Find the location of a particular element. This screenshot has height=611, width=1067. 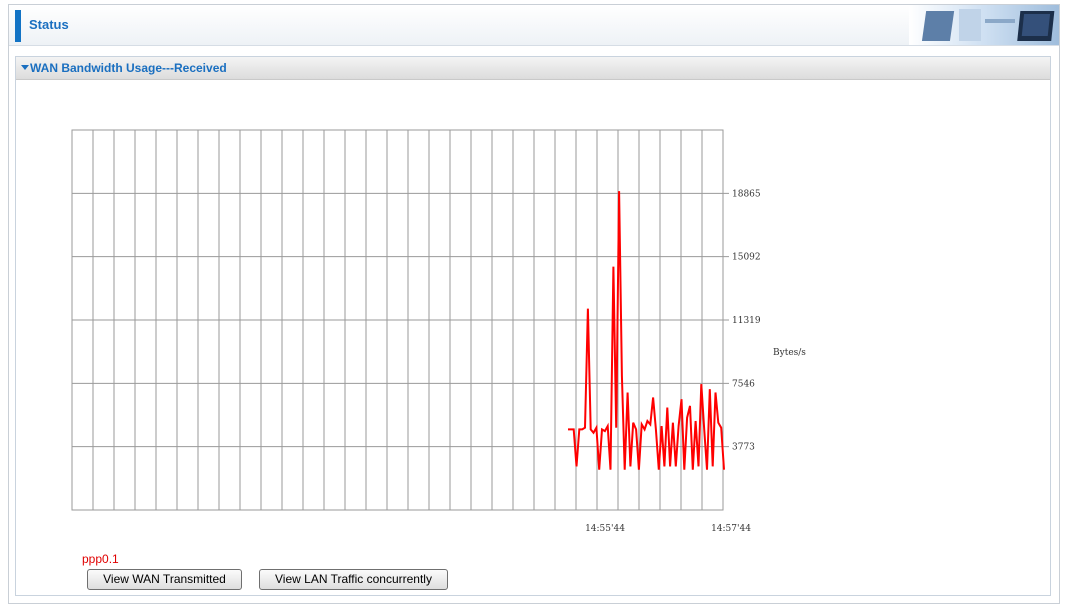

y-tick-labels: 18865 15092 11319 7546 3773 is located at coordinates (746, 320).